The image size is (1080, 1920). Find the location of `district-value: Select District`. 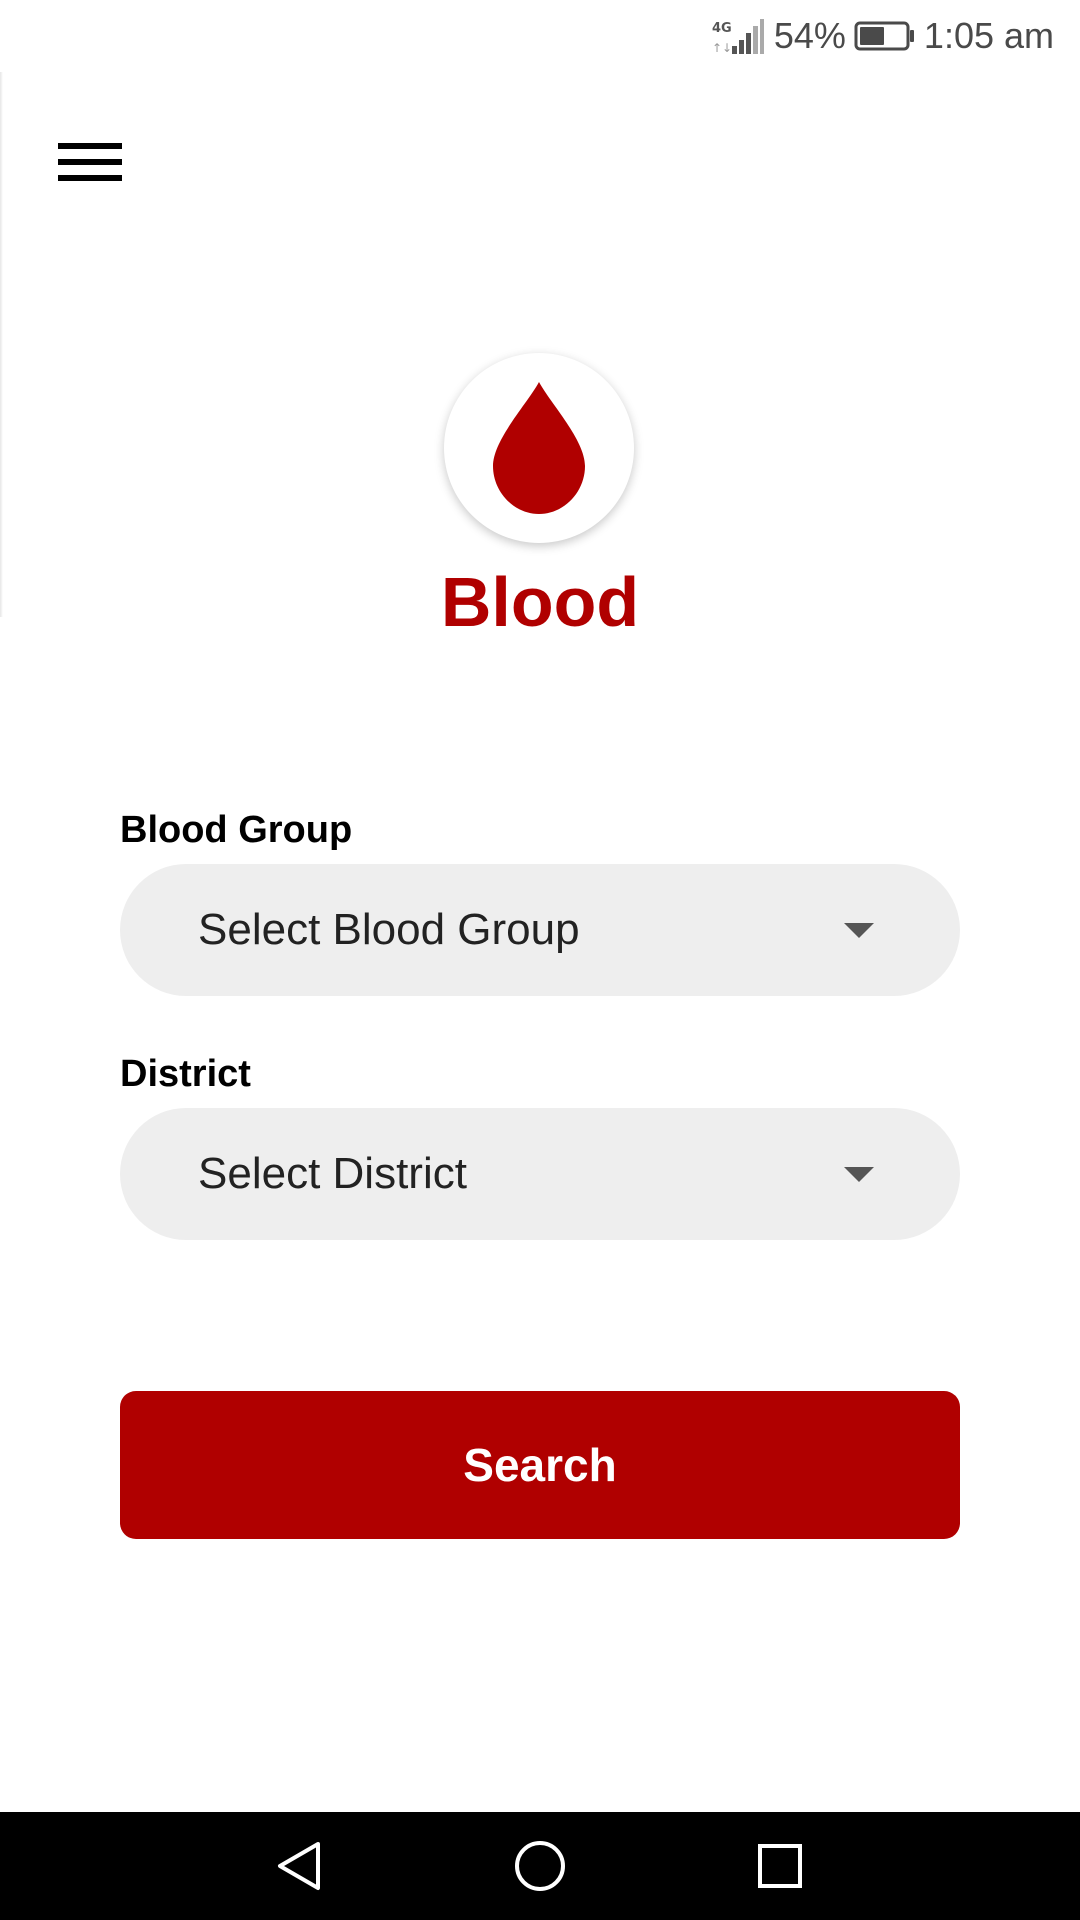

district-value: Select District is located at coordinates (332, 1173).